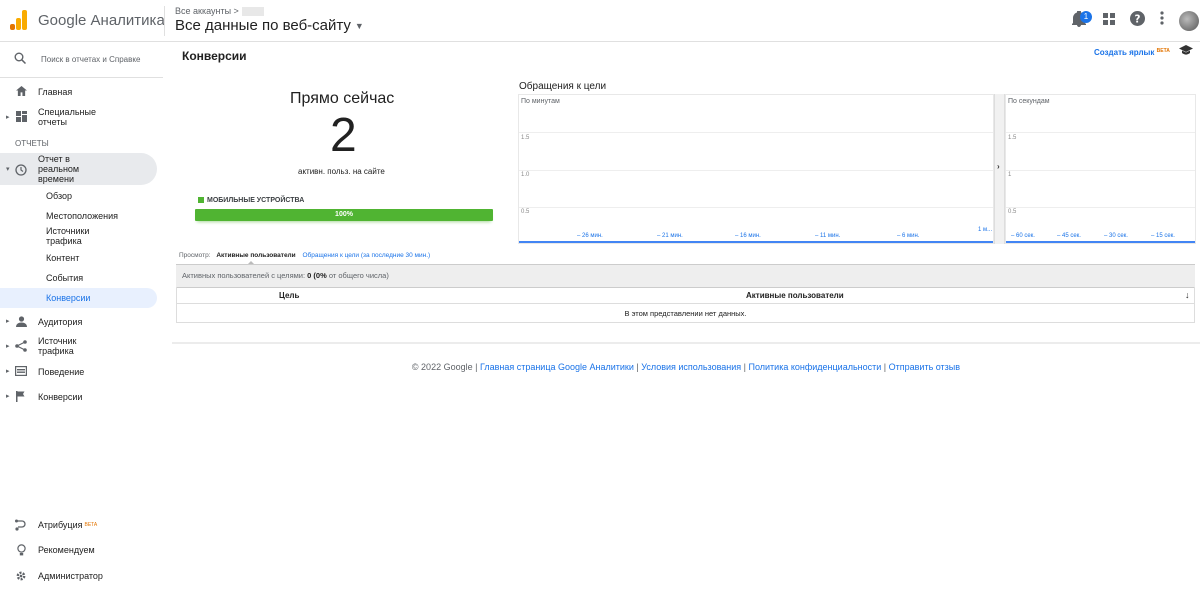  I want to click on dashboard-icon, so click(21, 117).